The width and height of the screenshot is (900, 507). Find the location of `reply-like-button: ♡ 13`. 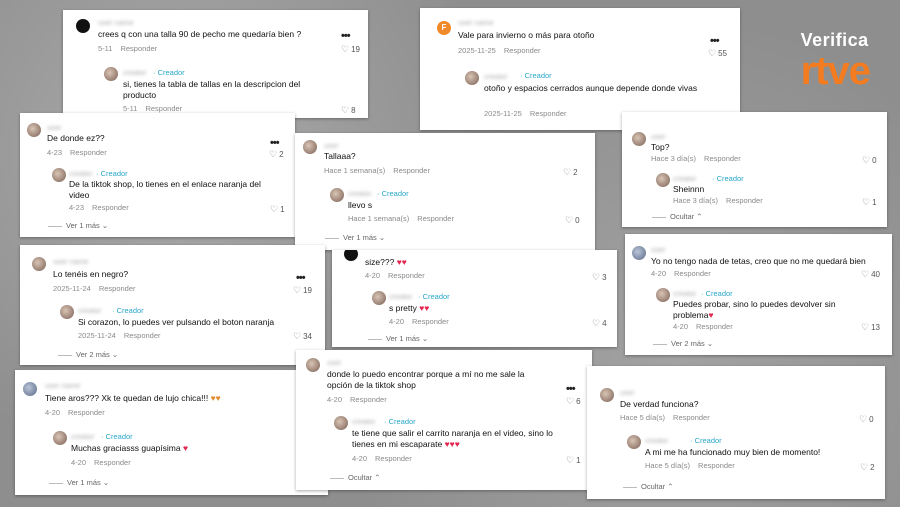

reply-like-button: ♡ 13 is located at coordinates (870, 327).